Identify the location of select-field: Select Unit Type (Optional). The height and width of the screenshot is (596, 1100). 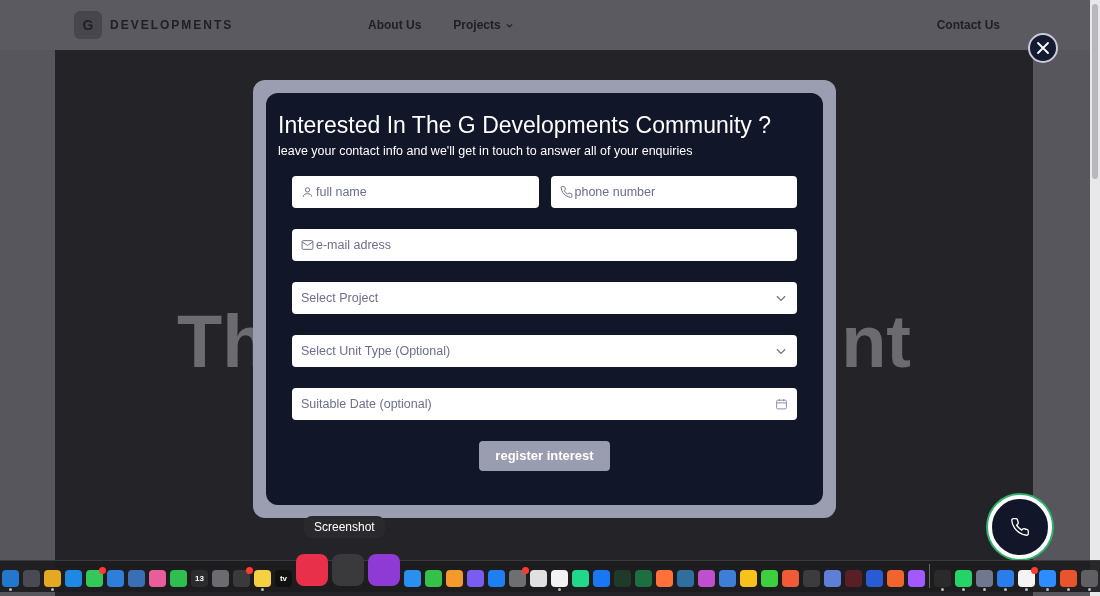
(544, 350).